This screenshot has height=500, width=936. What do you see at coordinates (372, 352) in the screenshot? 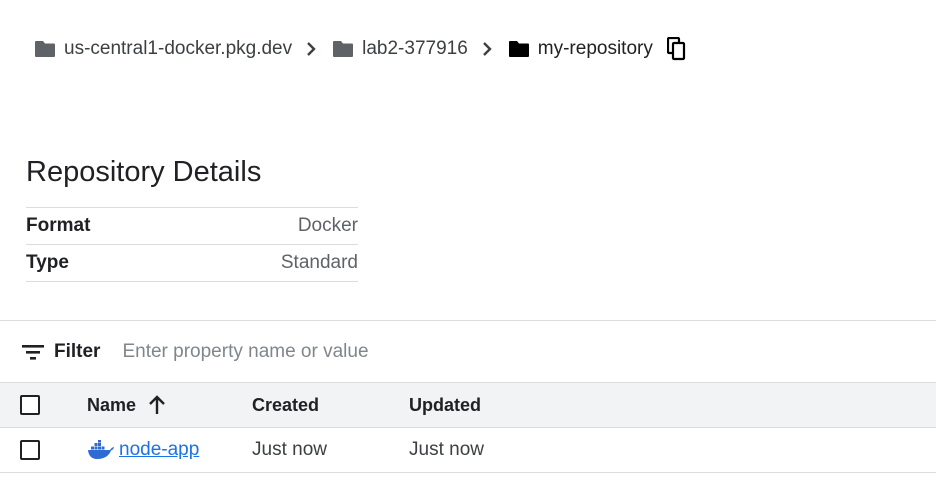
I see `filter-input` at bounding box center [372, 352].